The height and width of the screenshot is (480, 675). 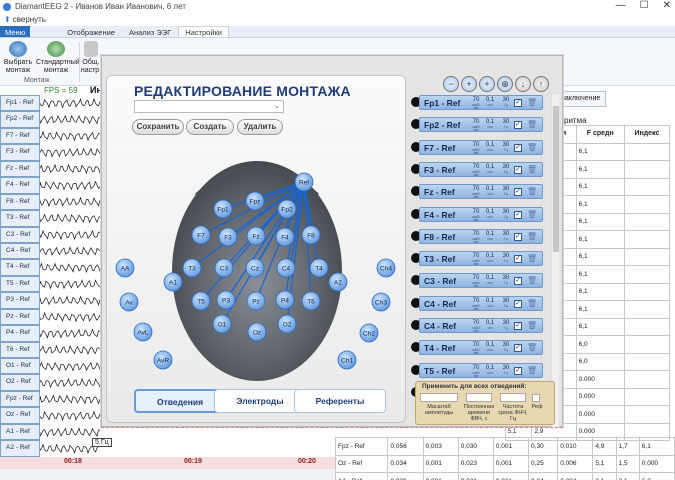 What do you see at coordinates (20, 202) in the screenshot?
I see `channel-label: F8 - Ref` at bounding box center [20, 202].